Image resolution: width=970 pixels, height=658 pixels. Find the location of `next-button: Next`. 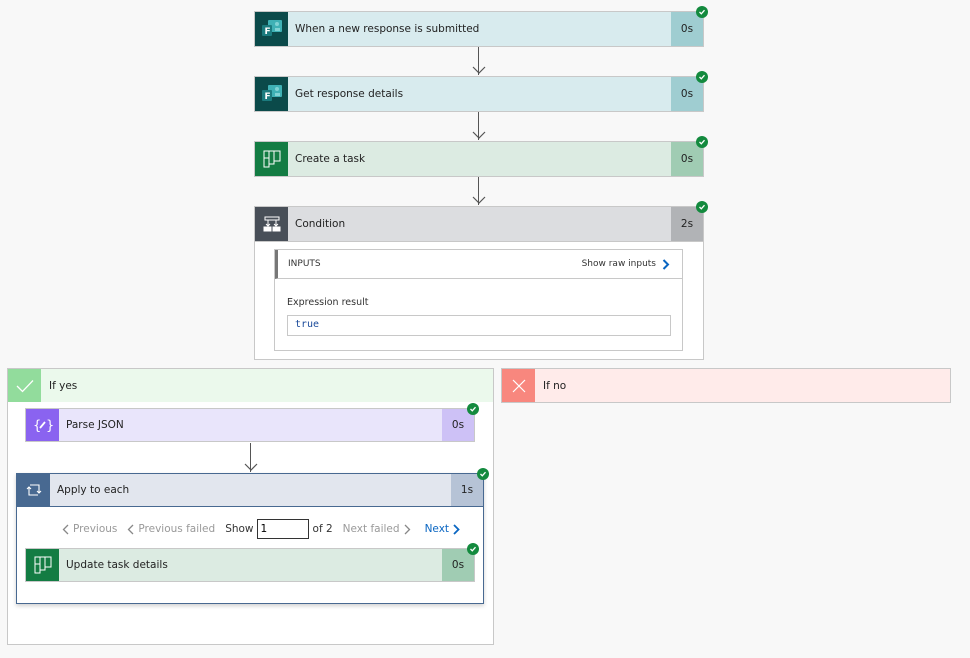

next-button: Next is located at coordinates (442, 529).